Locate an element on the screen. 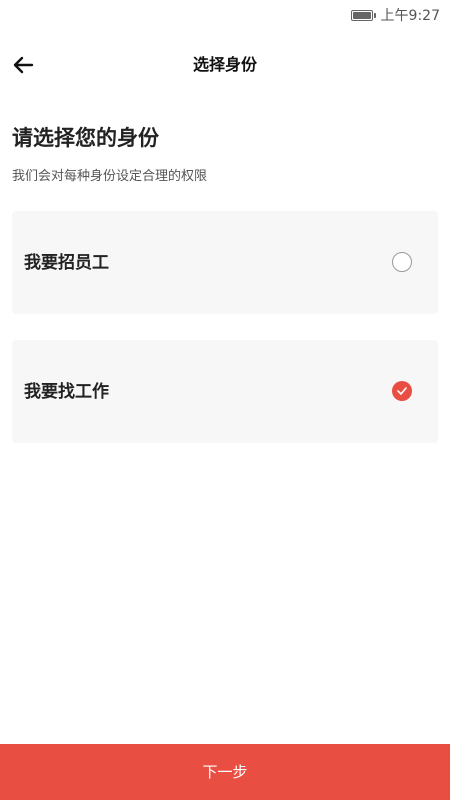  next-step-button: 下一步 is located at coordinates (225, 772).